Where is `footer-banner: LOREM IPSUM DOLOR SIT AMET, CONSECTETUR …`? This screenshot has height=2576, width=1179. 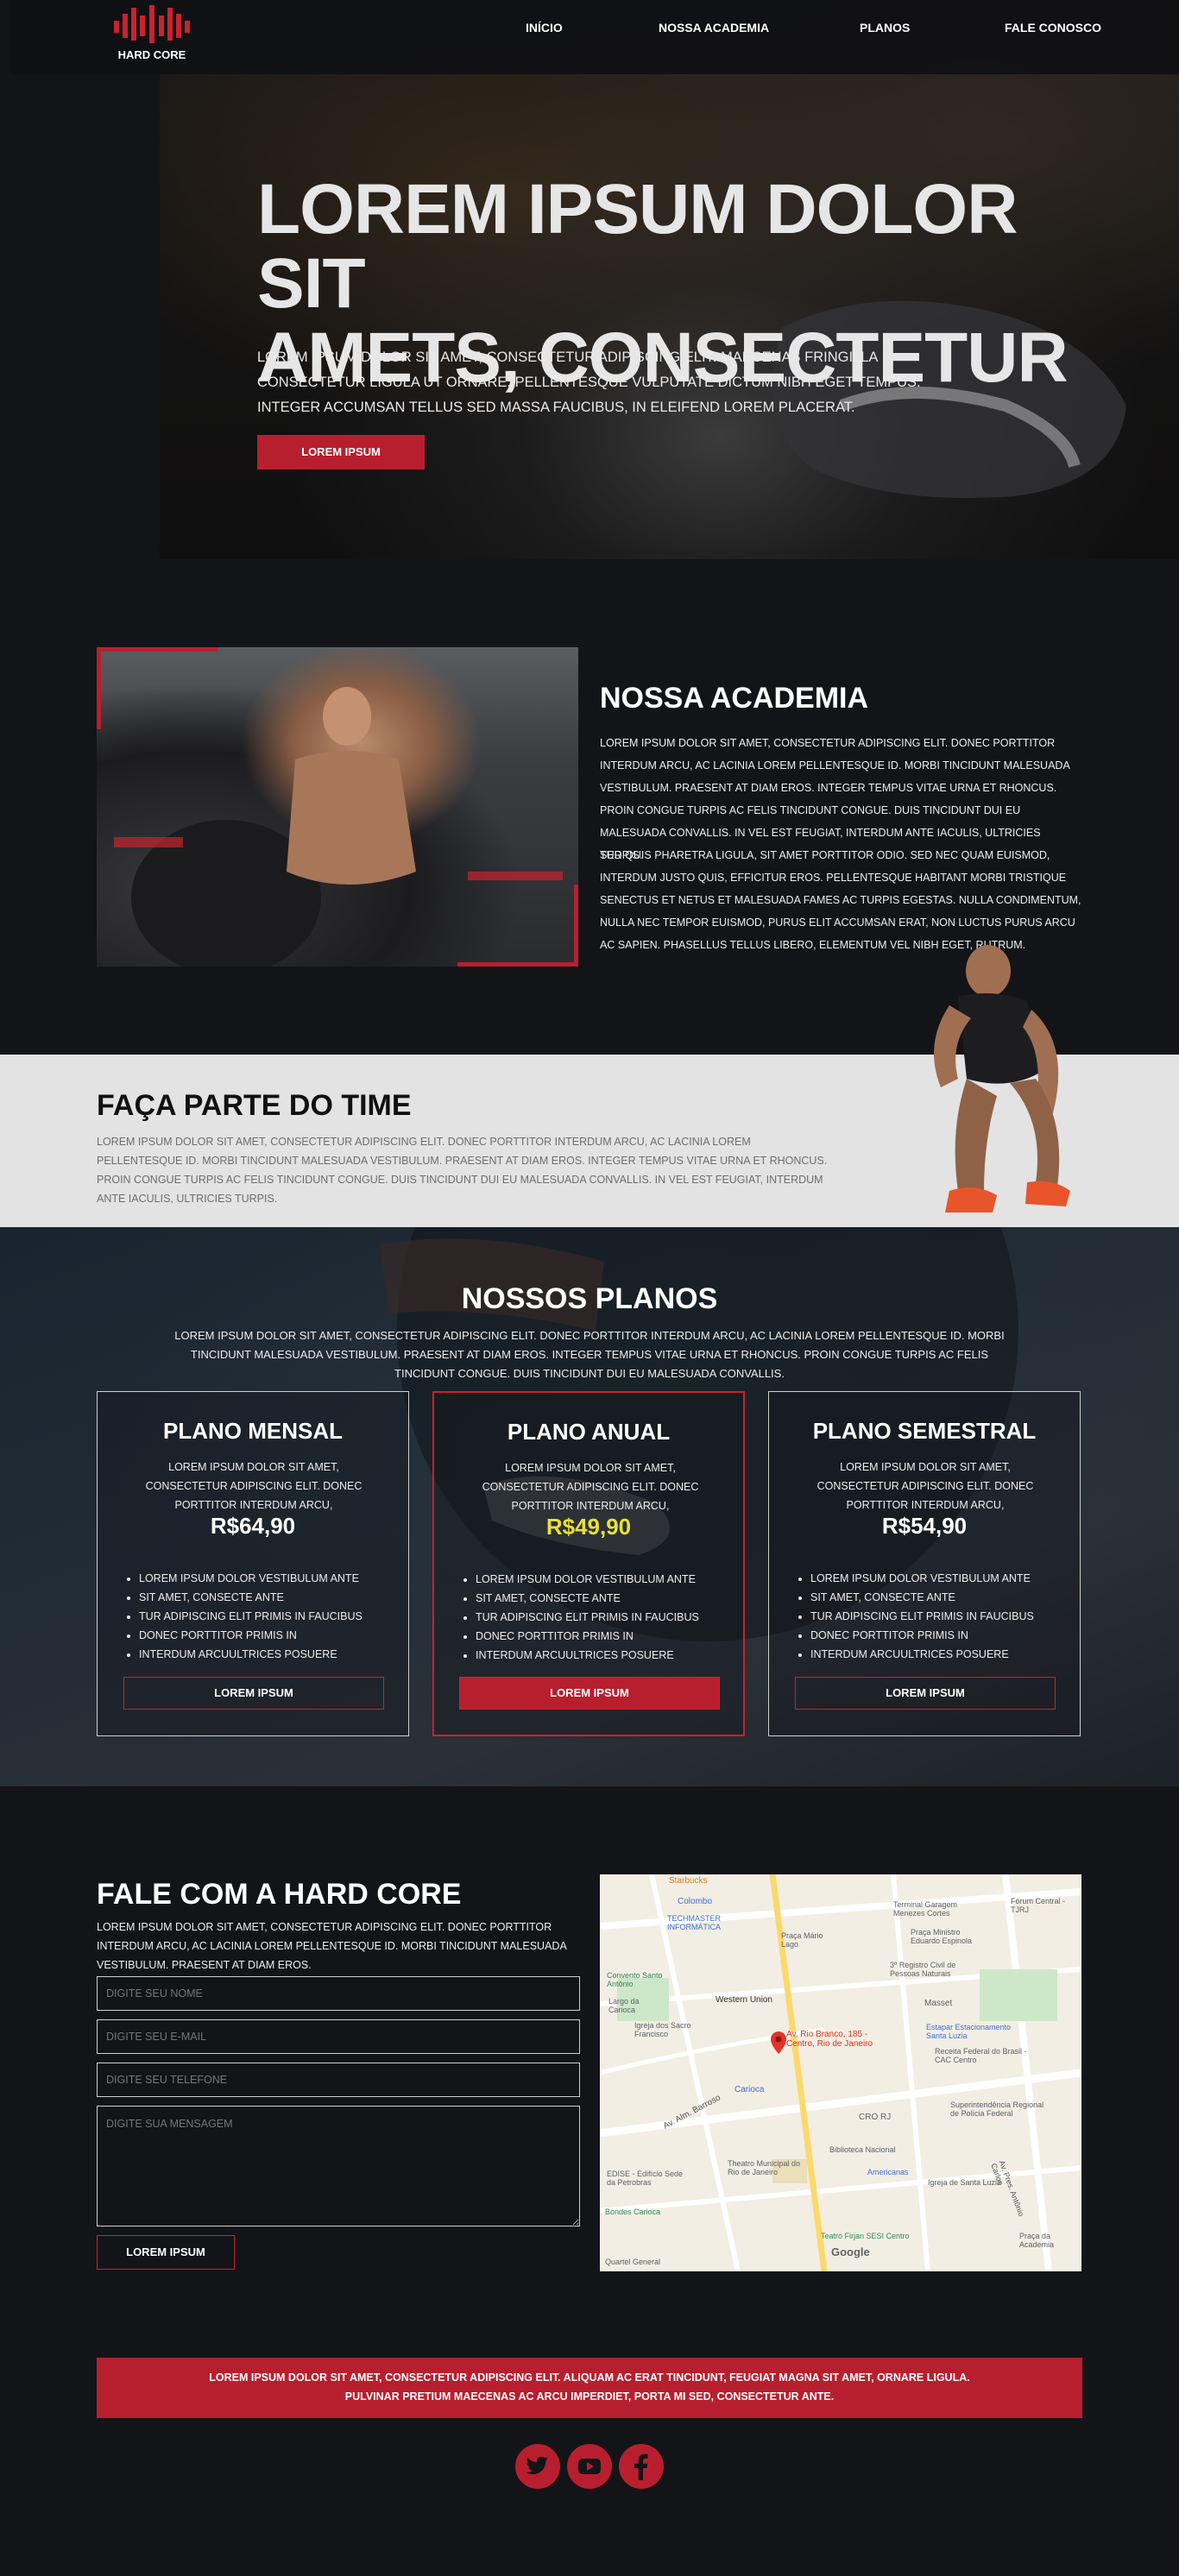 footer-banner: LOREM IPSUM DOLOR SIT AMET, CONSECTETUR … is located at coordinates (589, 2388).